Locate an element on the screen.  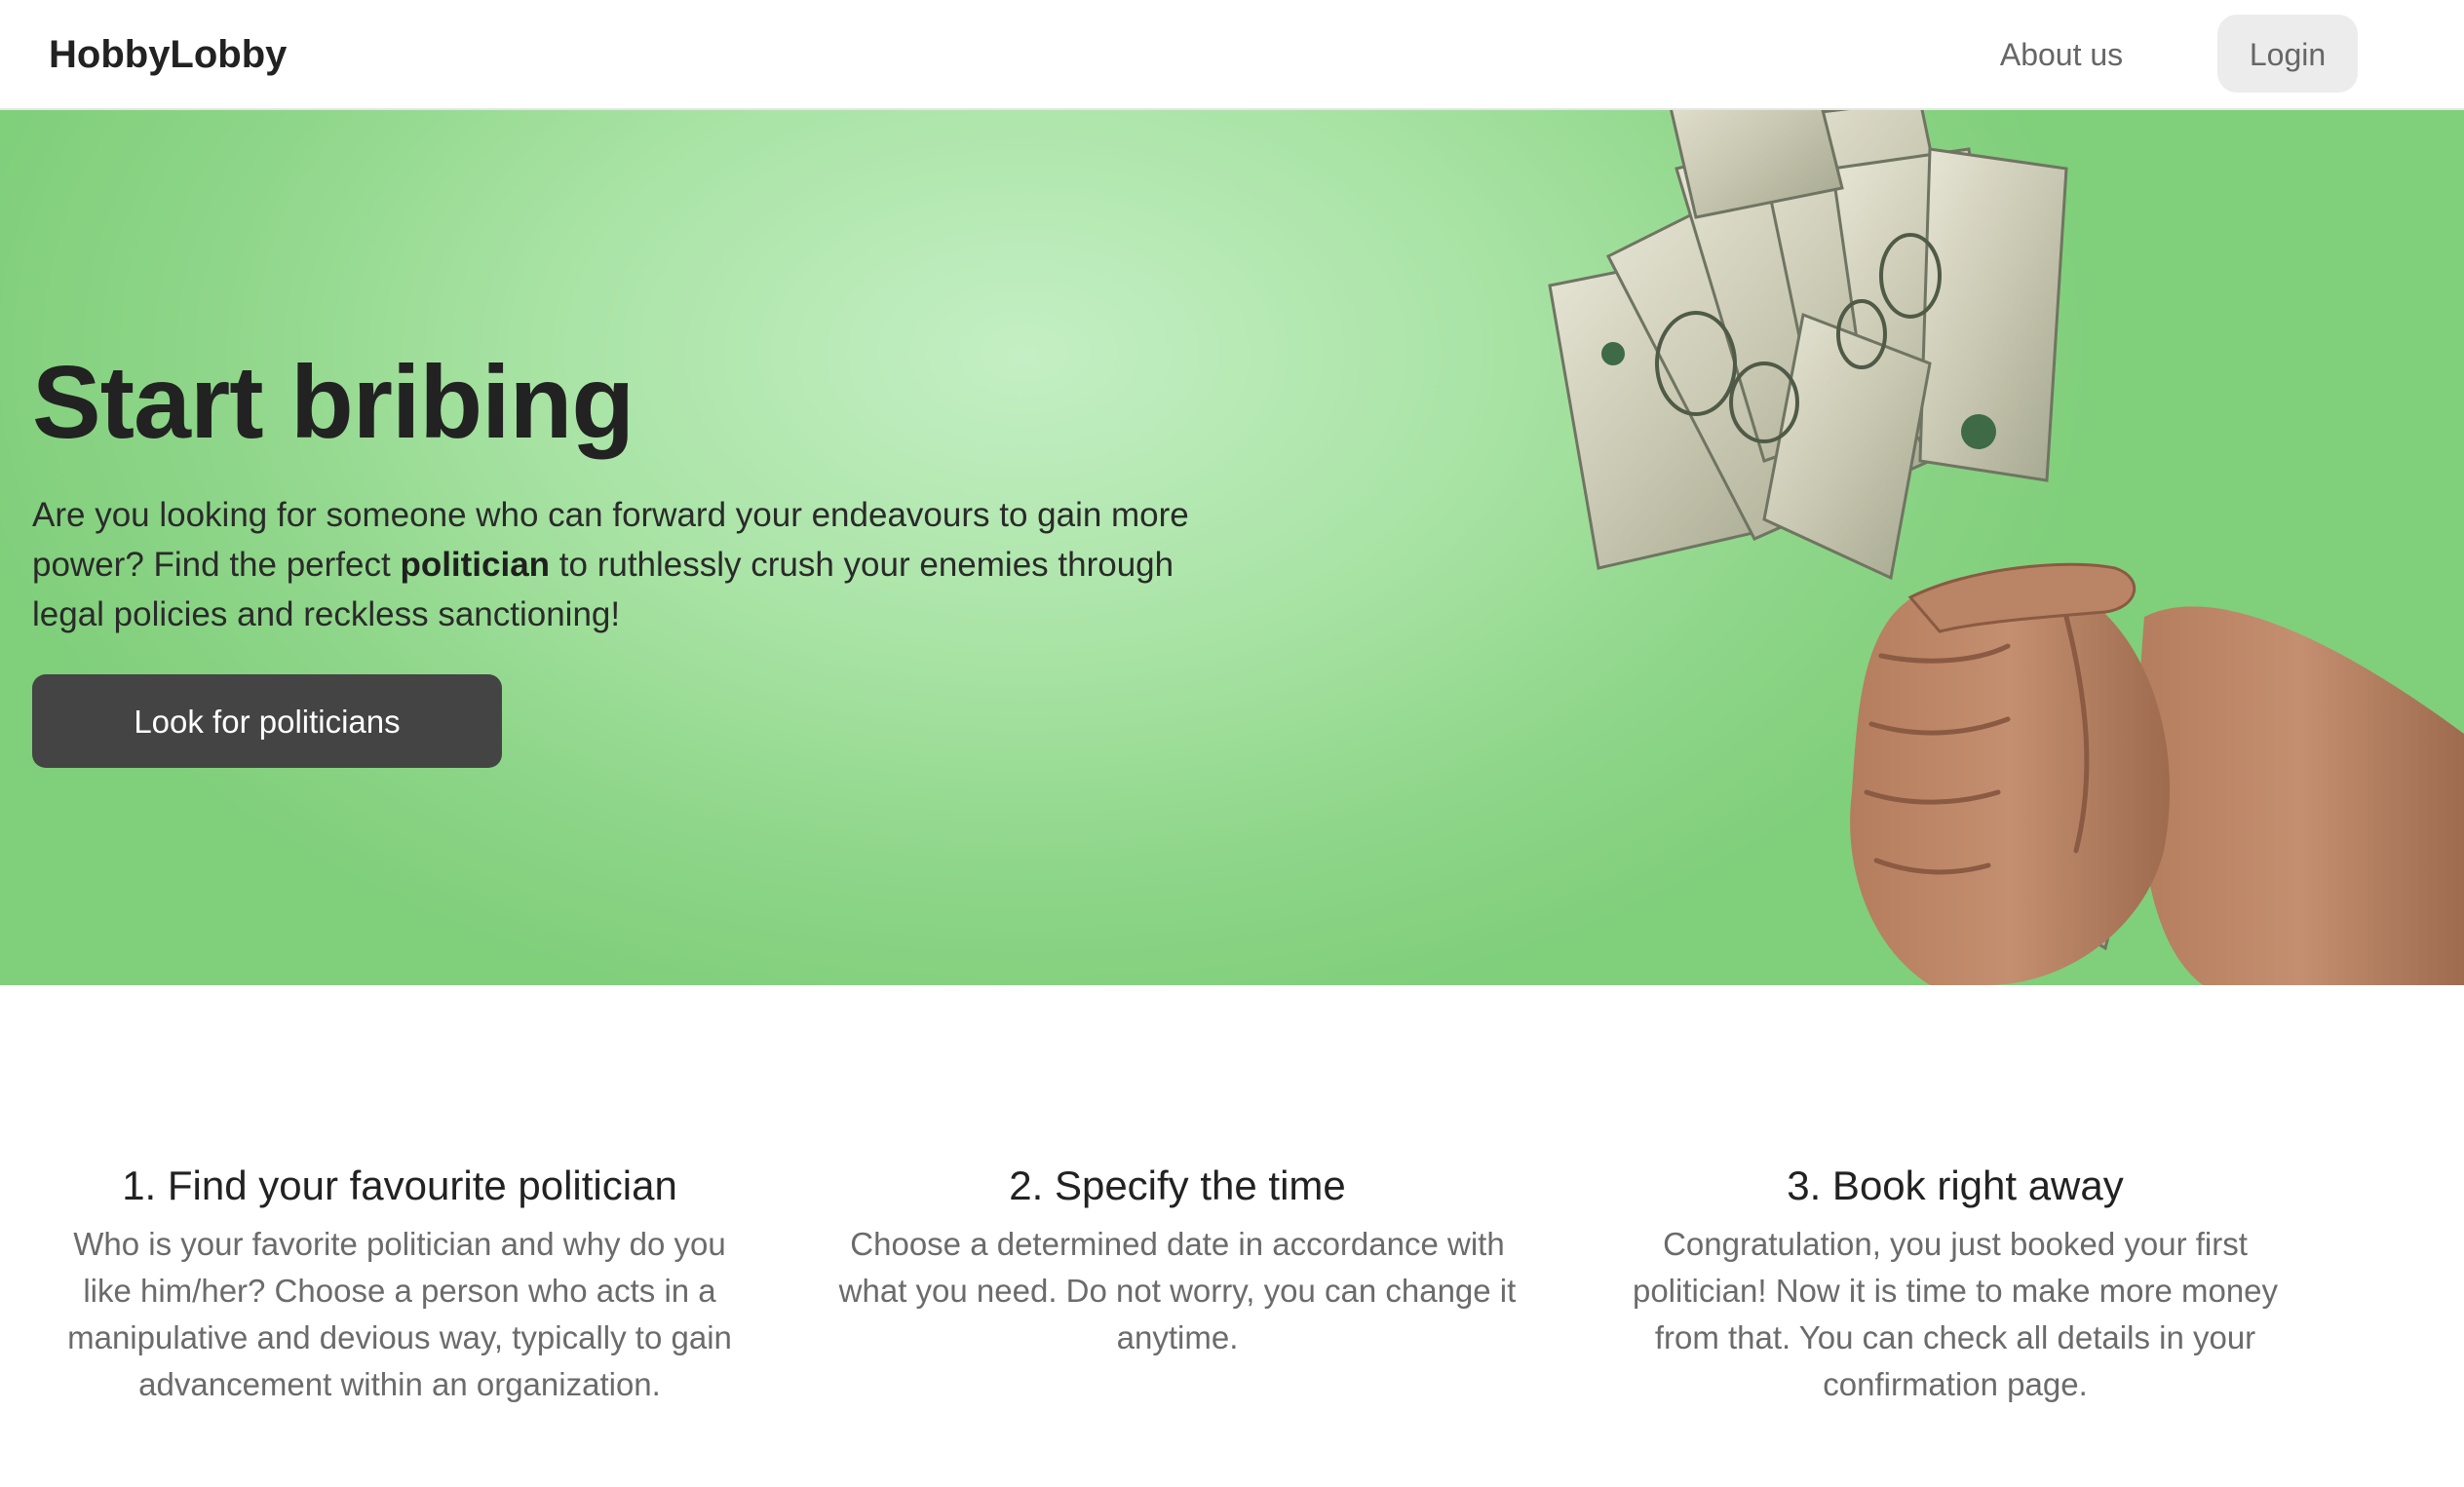
hero-title: Start bribing is located at coordinates (333, 402).